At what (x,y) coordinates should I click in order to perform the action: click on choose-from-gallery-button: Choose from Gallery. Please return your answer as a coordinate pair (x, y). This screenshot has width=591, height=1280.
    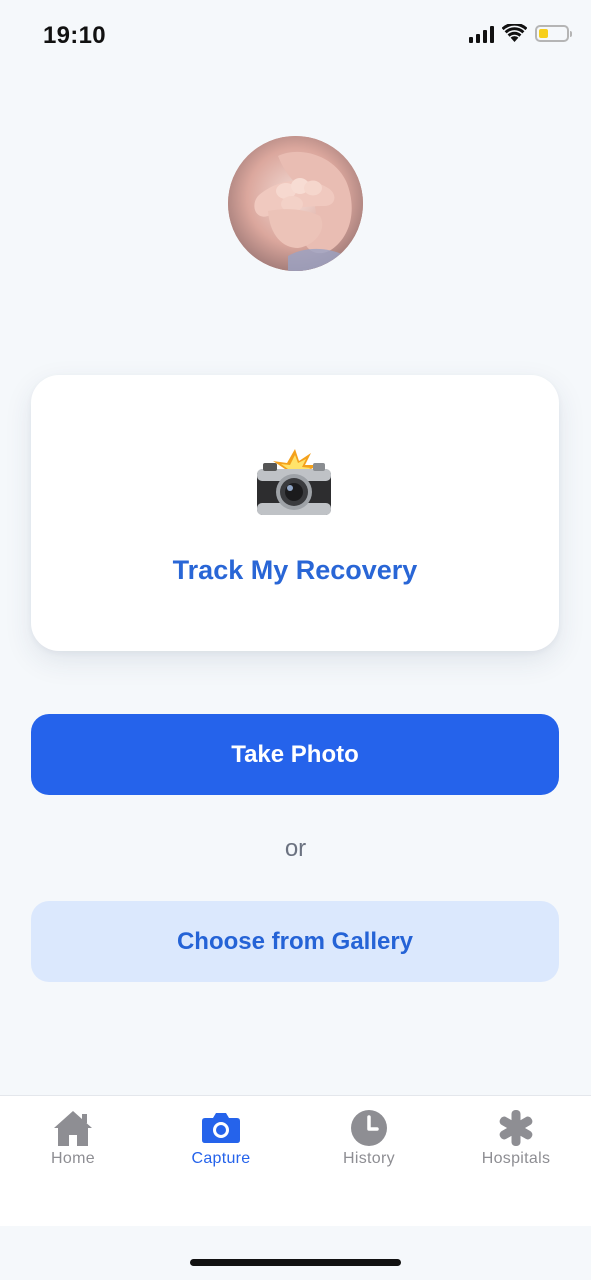
    Looking at the image, I should click on (295, 941).